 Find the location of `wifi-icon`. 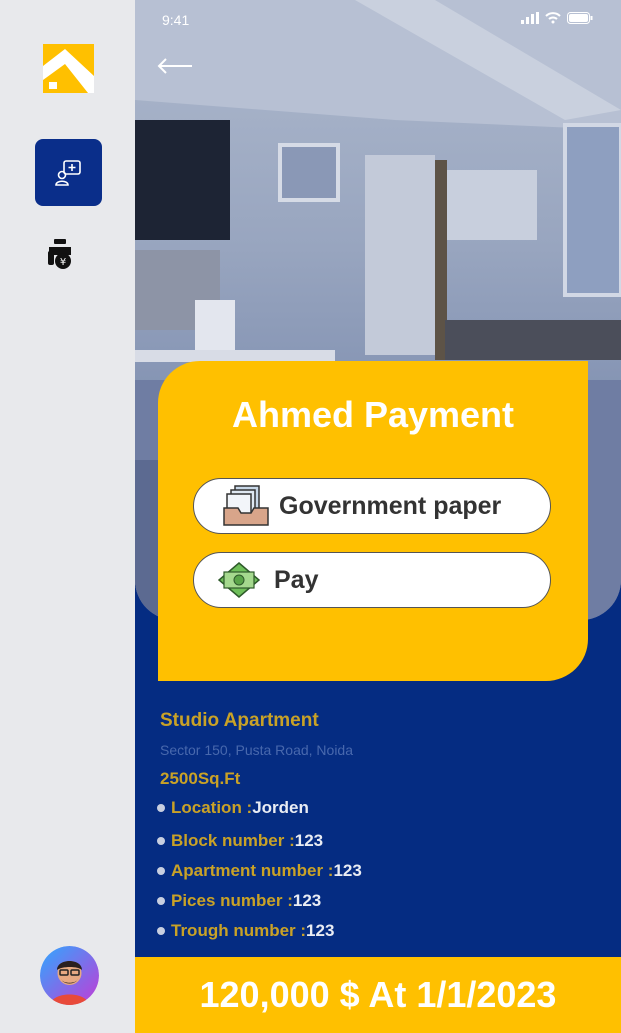

wifi-icon is located at coordinates (553, 18).